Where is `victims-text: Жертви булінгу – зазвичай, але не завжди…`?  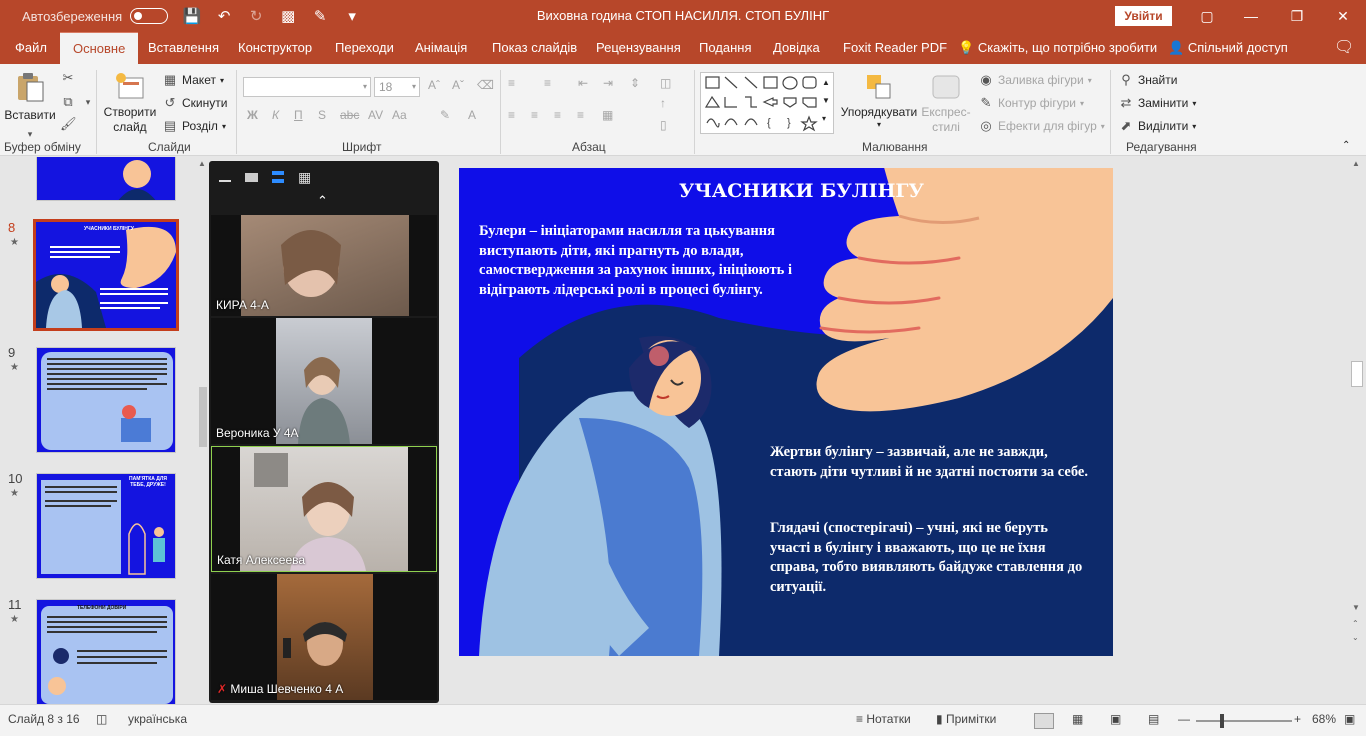
victims-text: Жертви булінгу – зазвичай, але не завжди… is located at coordinates (930, 462).